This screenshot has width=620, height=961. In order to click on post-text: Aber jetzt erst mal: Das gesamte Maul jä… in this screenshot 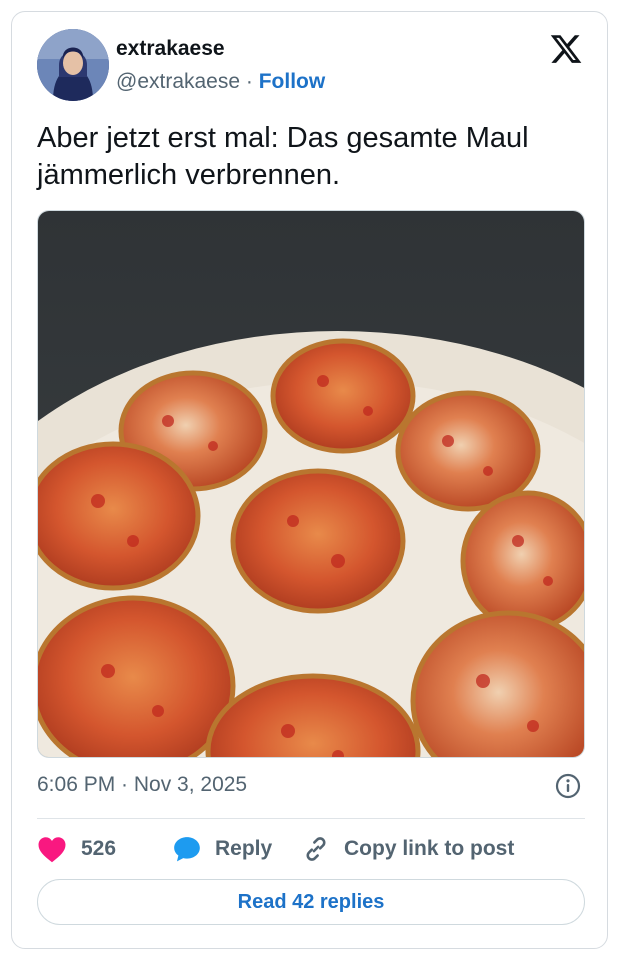, I will do `click(283, 156)`.